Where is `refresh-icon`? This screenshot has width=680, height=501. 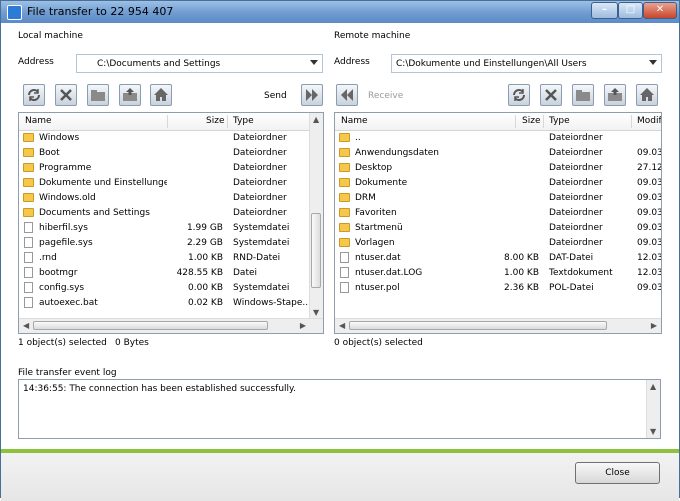
refresh-icon is located at coordinates (34, 95).